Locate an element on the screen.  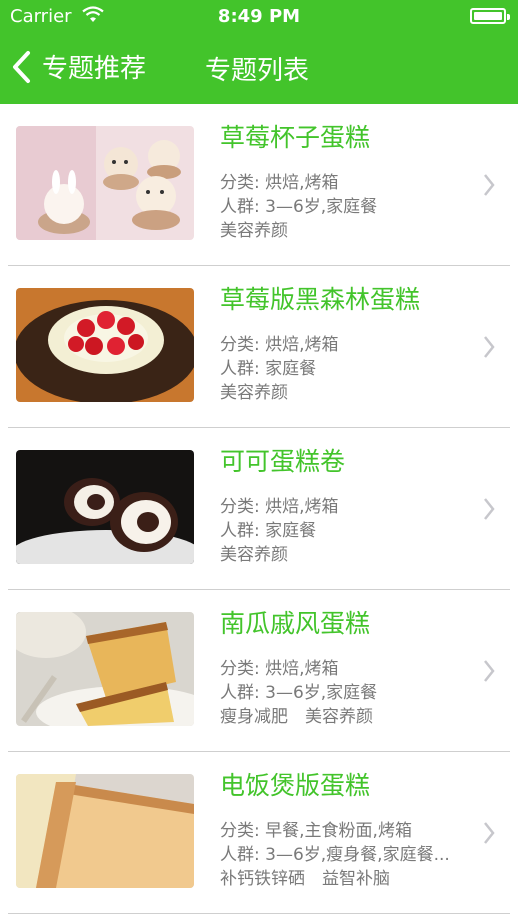
battery-icon is located at coordinates (490, 16).